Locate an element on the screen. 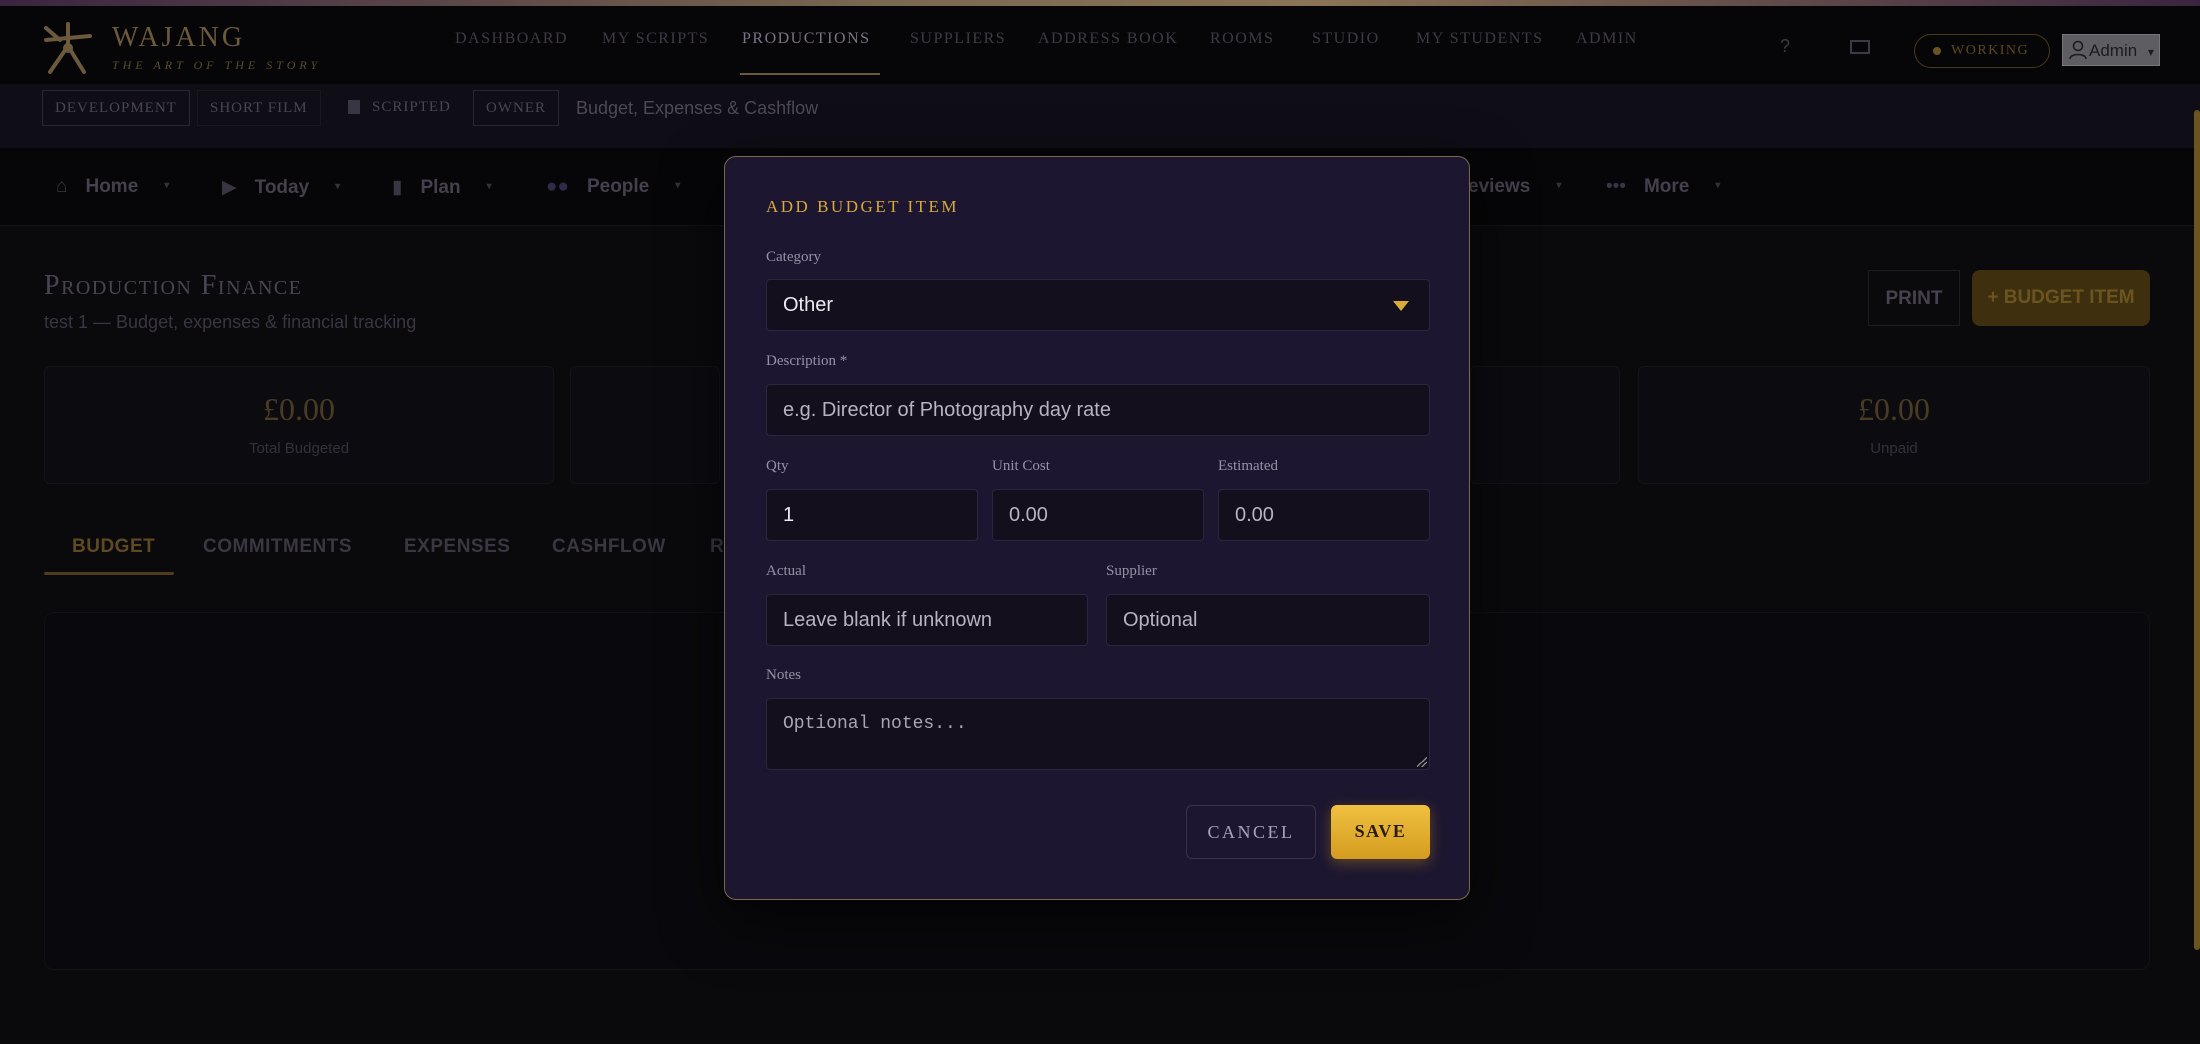 Image resolution: width=2200 pixels, height=1044 pixels. tab-today: ▶ Today ▾ is located at coordinates (281, 187).